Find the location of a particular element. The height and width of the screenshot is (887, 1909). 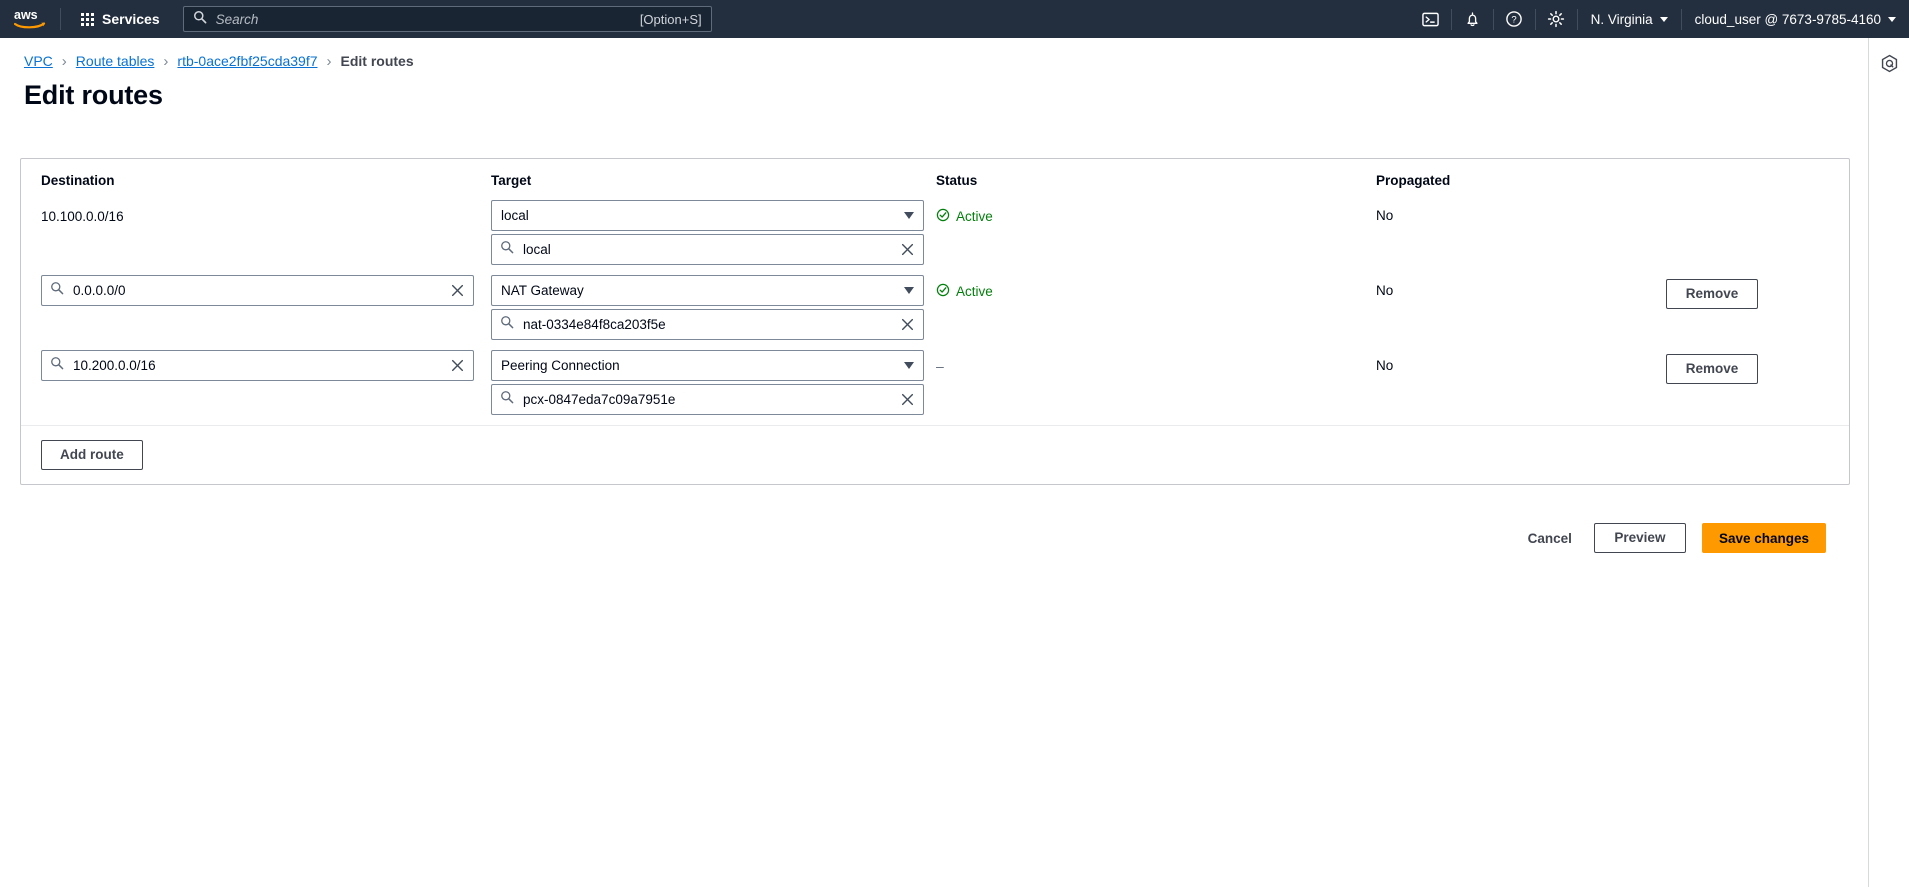

destination-input: 0.0.0.0/0 is located at coordinates (257, 290).